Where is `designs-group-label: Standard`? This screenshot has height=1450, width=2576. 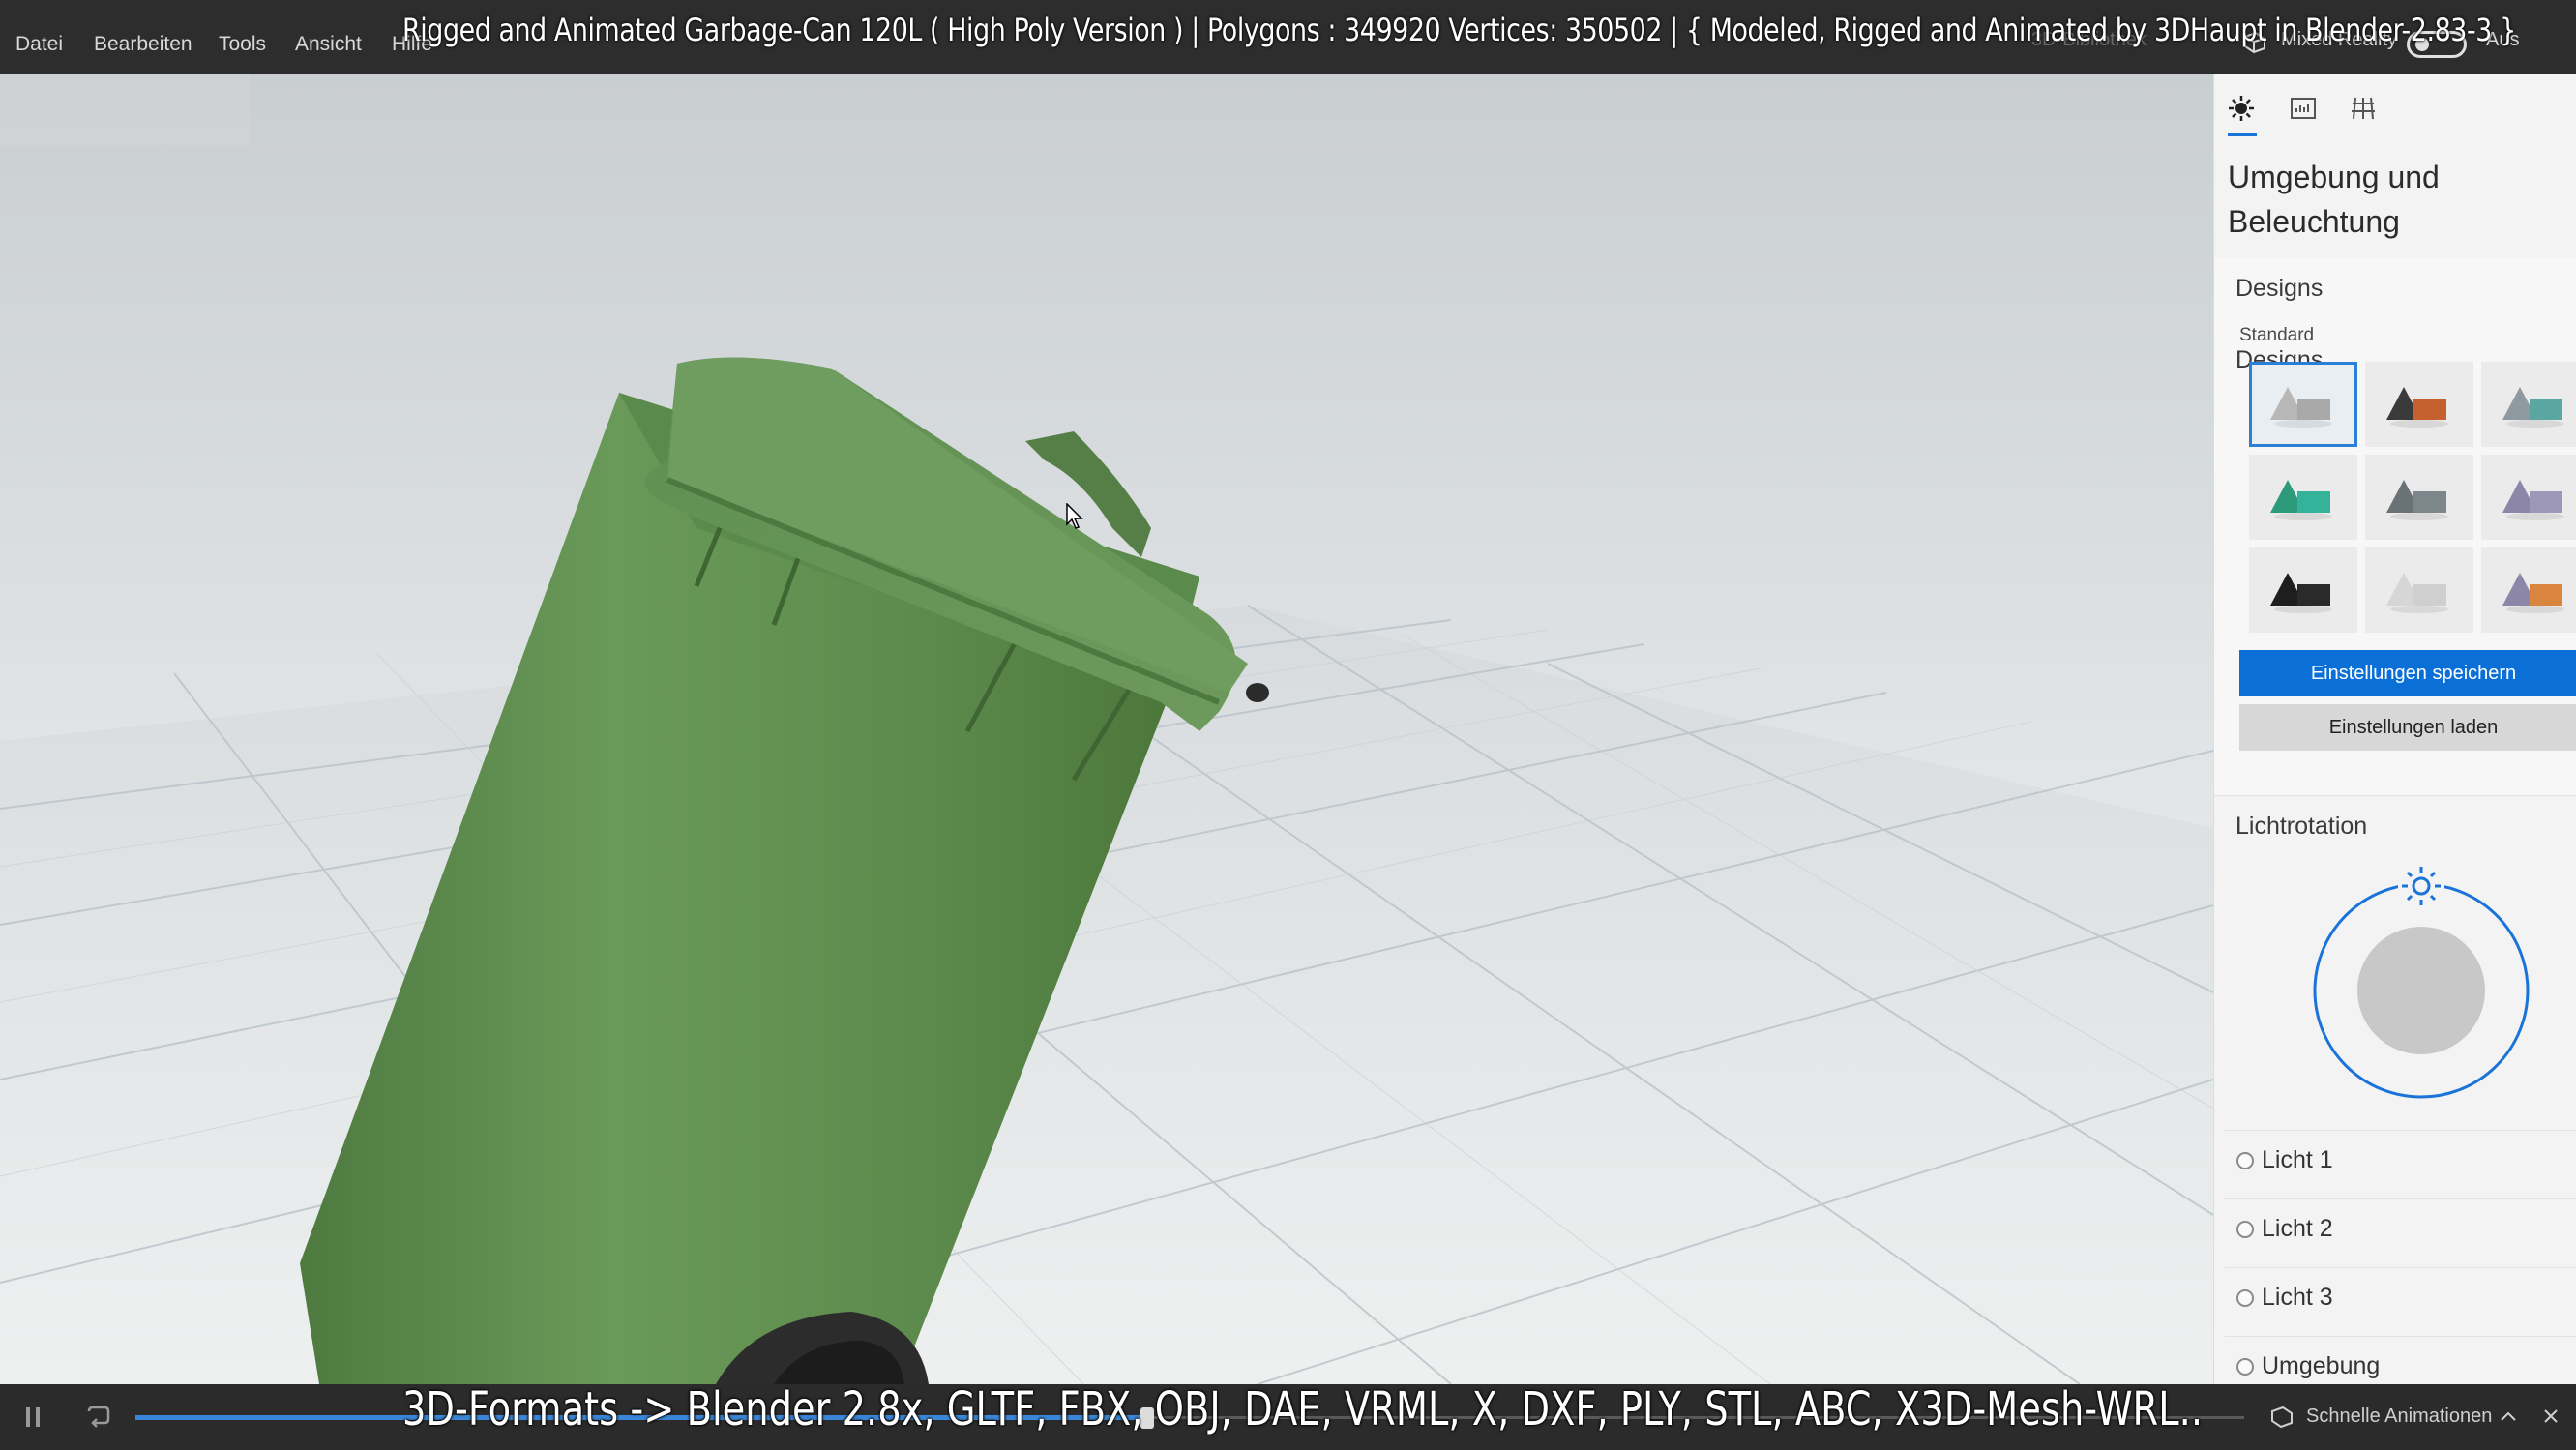 designs-group-label: Standard is located at coordinates (2277, 335).